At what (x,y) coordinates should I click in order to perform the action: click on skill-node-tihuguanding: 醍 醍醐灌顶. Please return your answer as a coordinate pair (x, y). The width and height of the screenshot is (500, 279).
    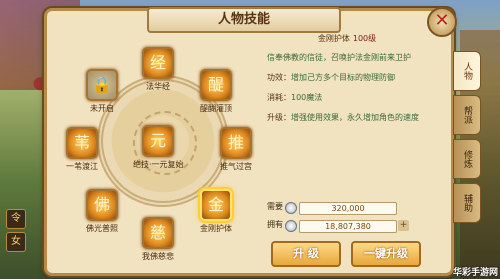
    Looking at the image, I should click on (216, 91).